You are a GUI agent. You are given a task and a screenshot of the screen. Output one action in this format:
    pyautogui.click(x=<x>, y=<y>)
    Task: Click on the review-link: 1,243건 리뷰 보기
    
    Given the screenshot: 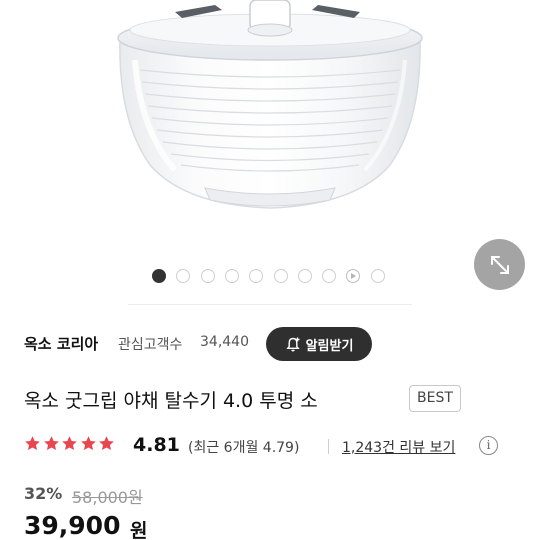 What is the action you would take?
    pyautogui.click(x=398, y=447)
    